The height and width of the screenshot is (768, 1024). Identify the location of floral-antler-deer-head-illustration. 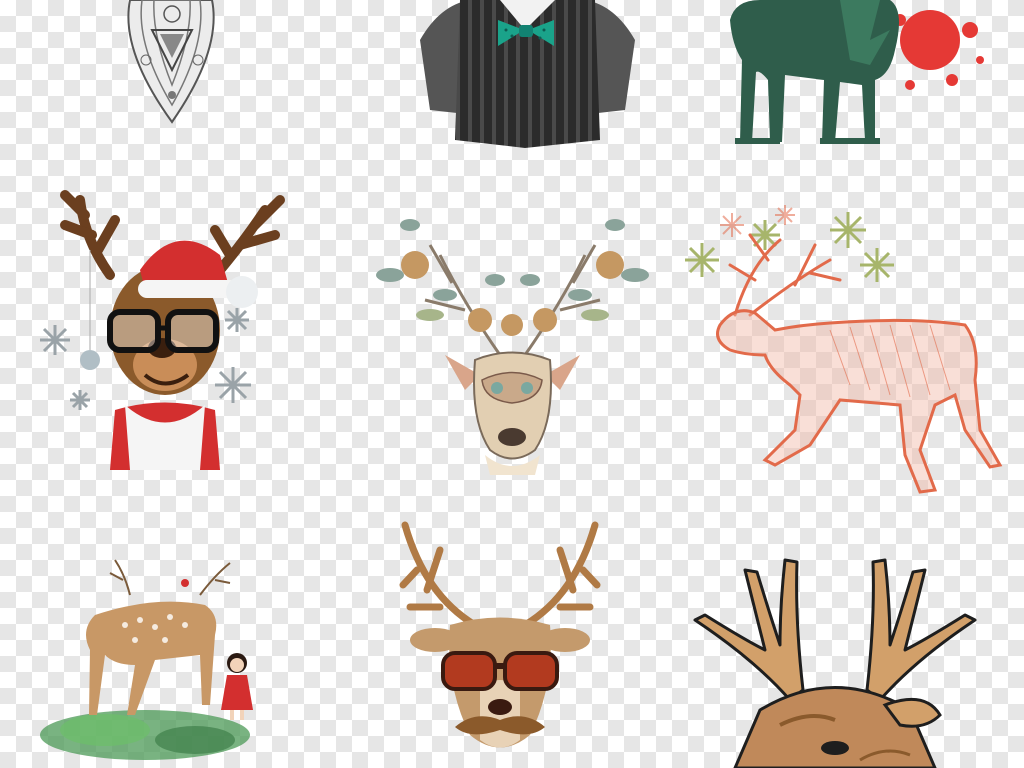
(512, 342).